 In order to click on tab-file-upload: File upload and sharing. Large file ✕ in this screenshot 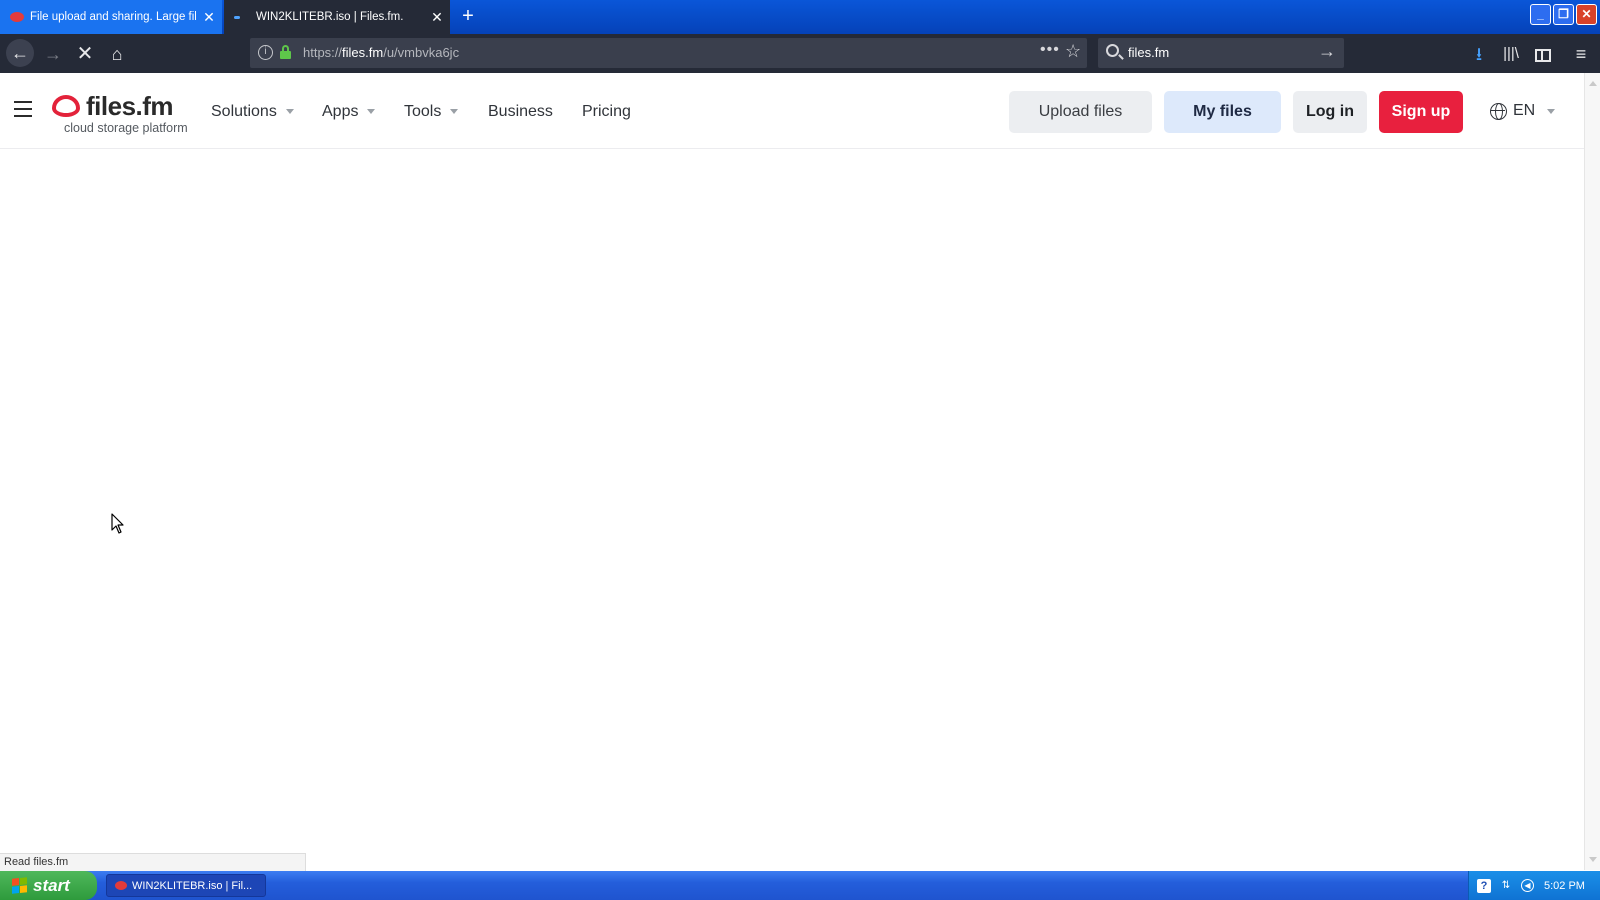, I will do `click(111, 17)`.